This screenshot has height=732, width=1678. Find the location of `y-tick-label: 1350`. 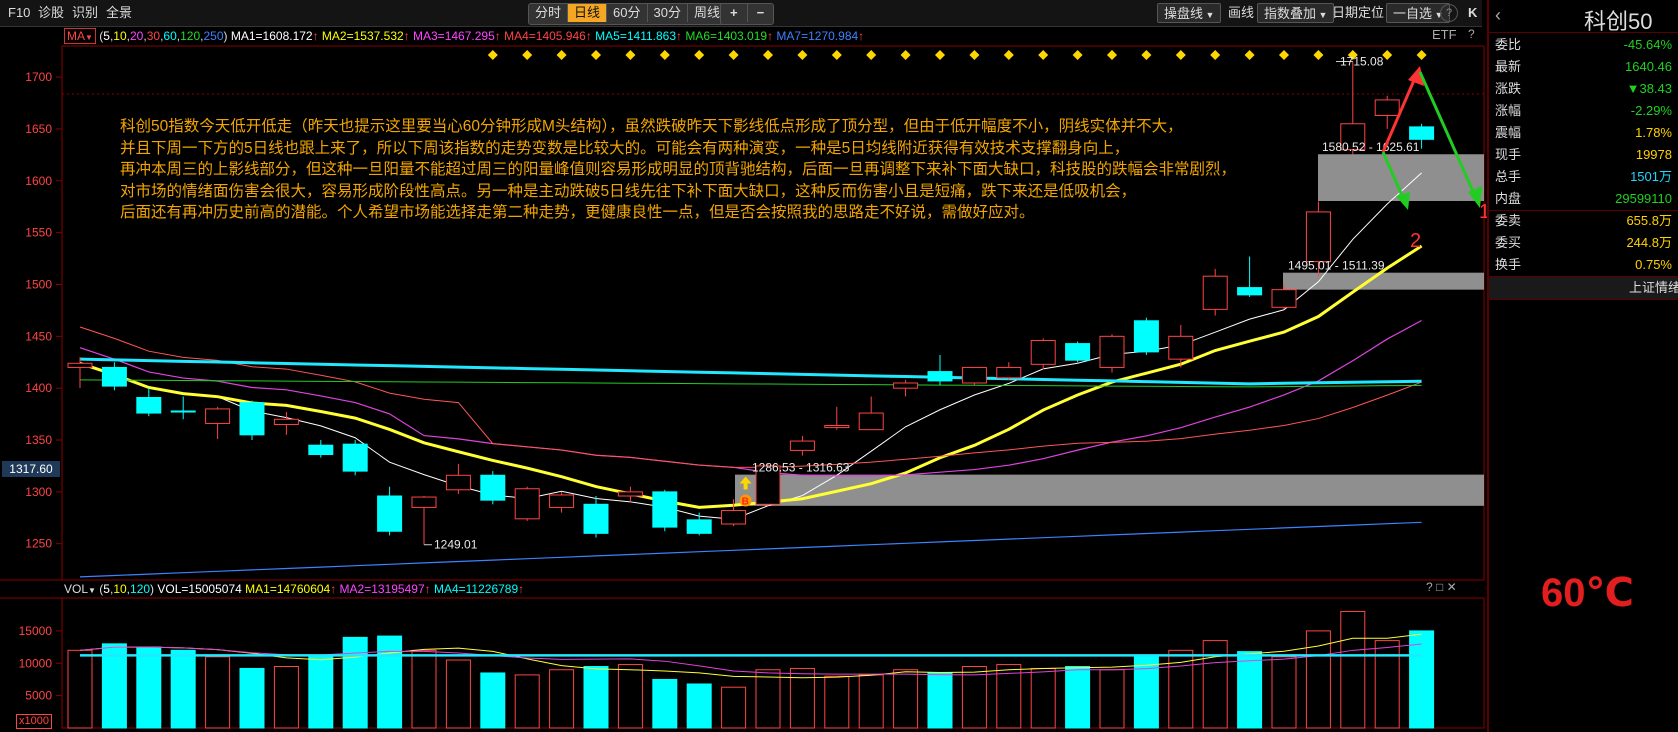

y-tick-label: 1350 is located at coordinates (38, 440).